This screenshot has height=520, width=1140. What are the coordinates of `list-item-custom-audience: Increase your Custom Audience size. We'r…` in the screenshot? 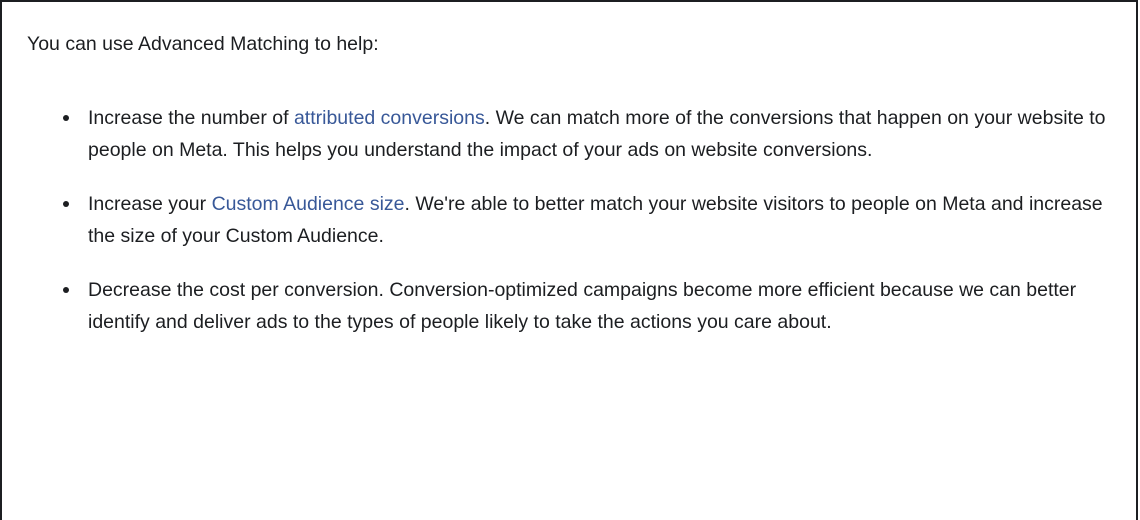 It's located at (572, 220).